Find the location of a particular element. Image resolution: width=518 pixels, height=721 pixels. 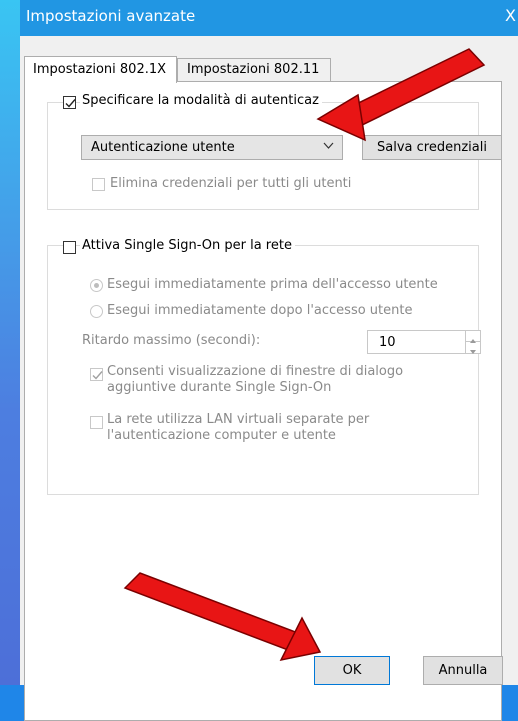

tab-8021x-settings: Impostazioni 802.1X is located at coordinates (100, 69).